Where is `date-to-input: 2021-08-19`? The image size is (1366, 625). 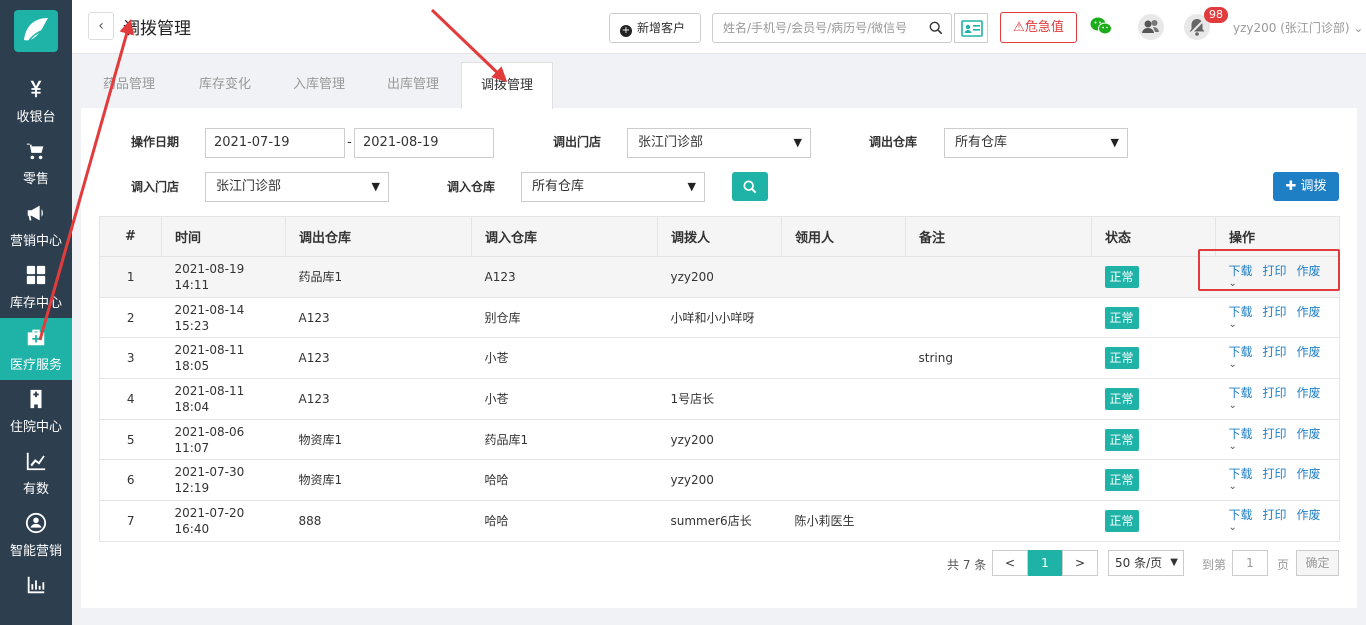
date-to-input: 2021-08-19 is located at coordinates (424, 143).